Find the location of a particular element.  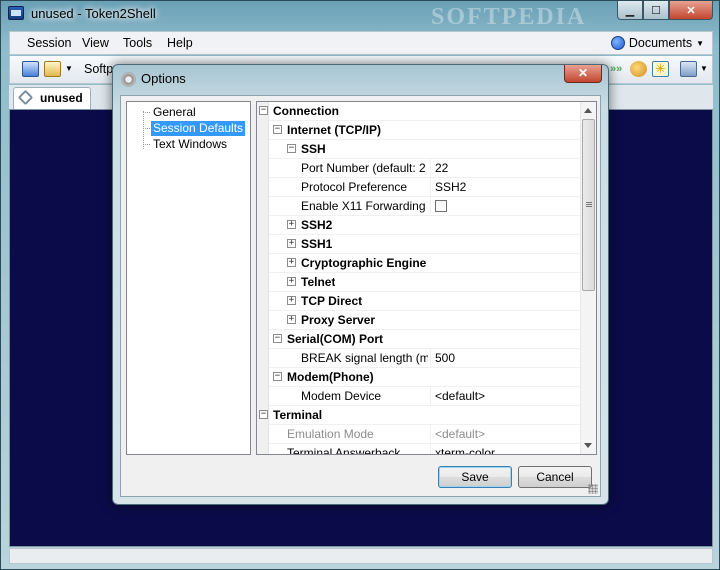

new-session-icon is located at coordinates (30, 69).